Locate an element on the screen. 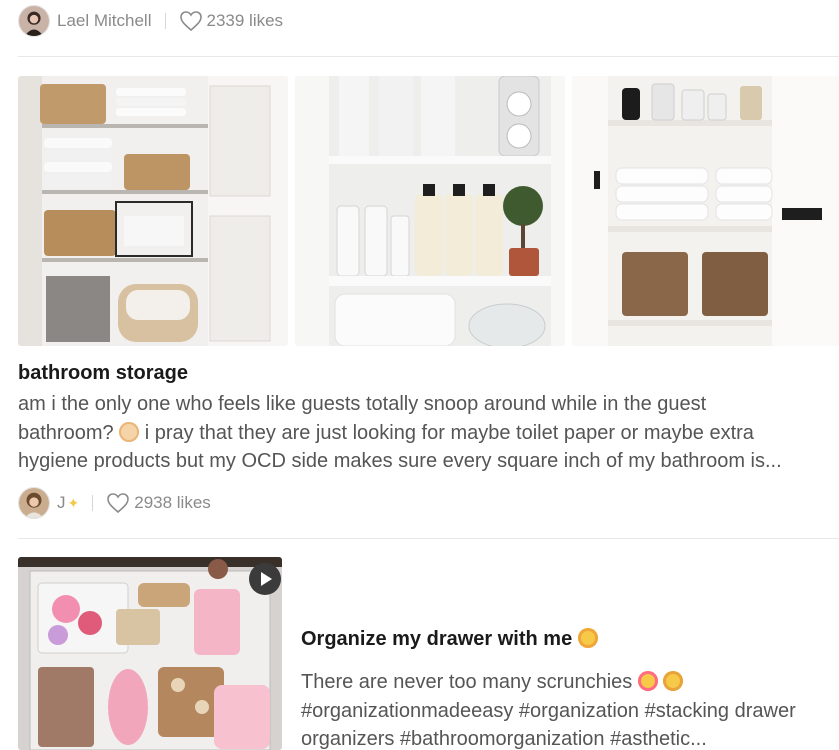 The width and height of the screenshot is (839, 750). sparkles-emoji: ✦ is located at coordinates (73, 502).